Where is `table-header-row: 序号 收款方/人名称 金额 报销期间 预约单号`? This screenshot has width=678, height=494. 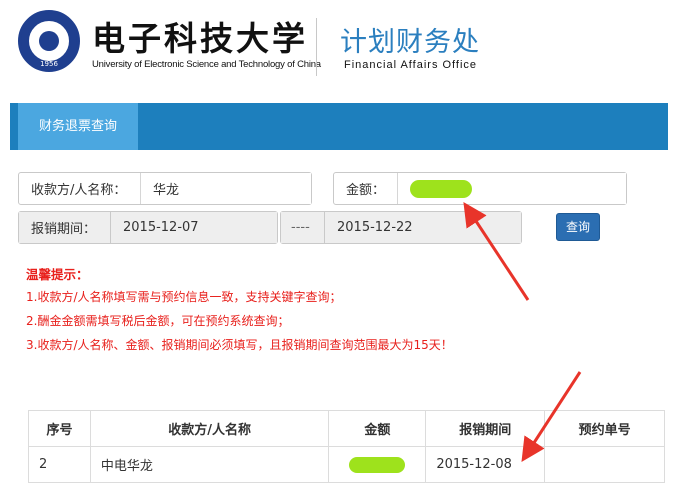
table-header-row: 序号 收款方/人名称 金额 报销期间 预约单号 is located at coordinates (346, 428).